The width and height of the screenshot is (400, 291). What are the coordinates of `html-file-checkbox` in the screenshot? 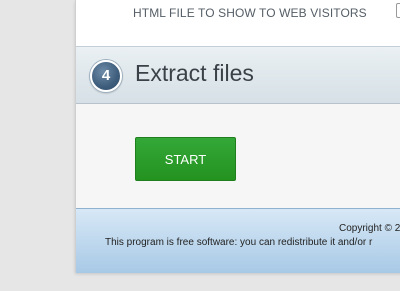 It's located at (398, 10).